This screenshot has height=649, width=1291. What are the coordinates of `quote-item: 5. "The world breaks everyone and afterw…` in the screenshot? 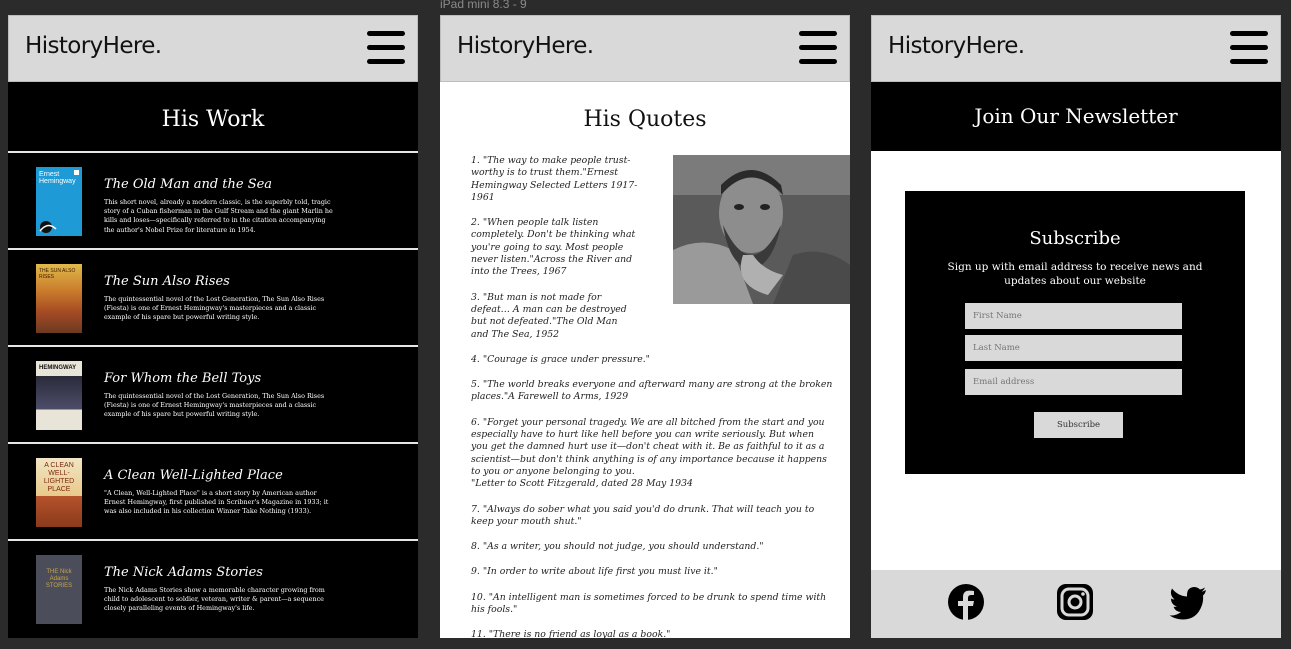 It's located at (652, 391).